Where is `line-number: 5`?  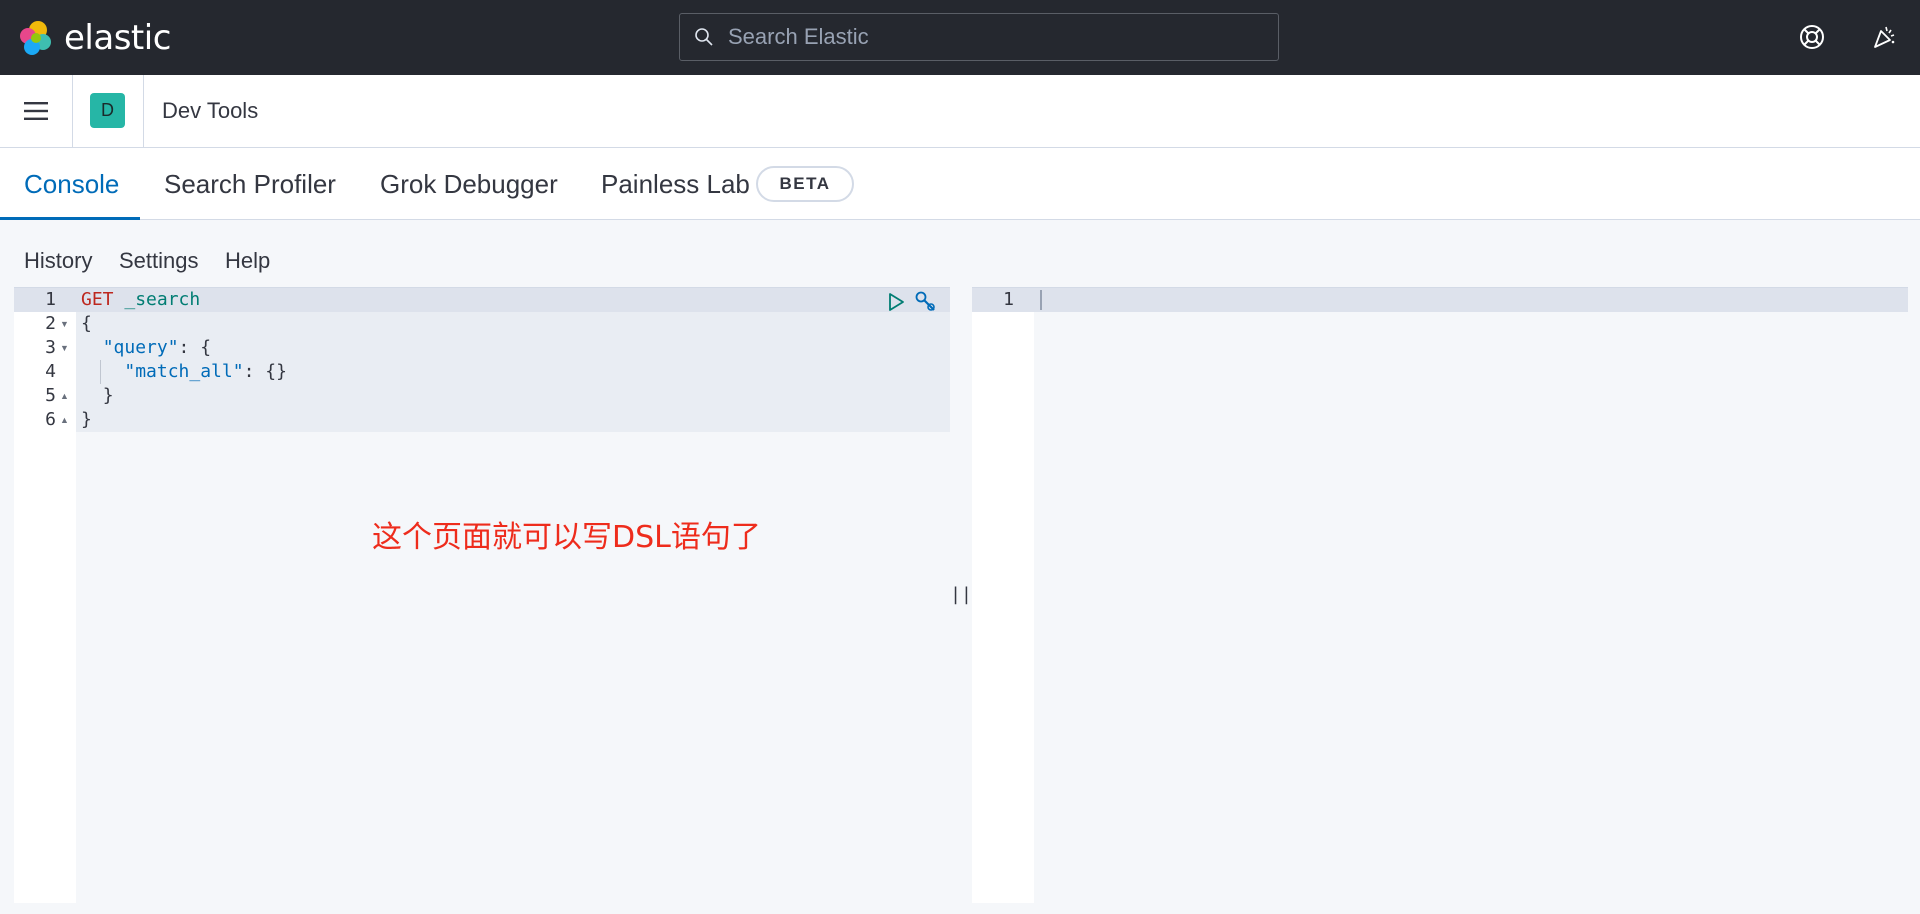 line-number: 5 is located at coordinates (50, 395).